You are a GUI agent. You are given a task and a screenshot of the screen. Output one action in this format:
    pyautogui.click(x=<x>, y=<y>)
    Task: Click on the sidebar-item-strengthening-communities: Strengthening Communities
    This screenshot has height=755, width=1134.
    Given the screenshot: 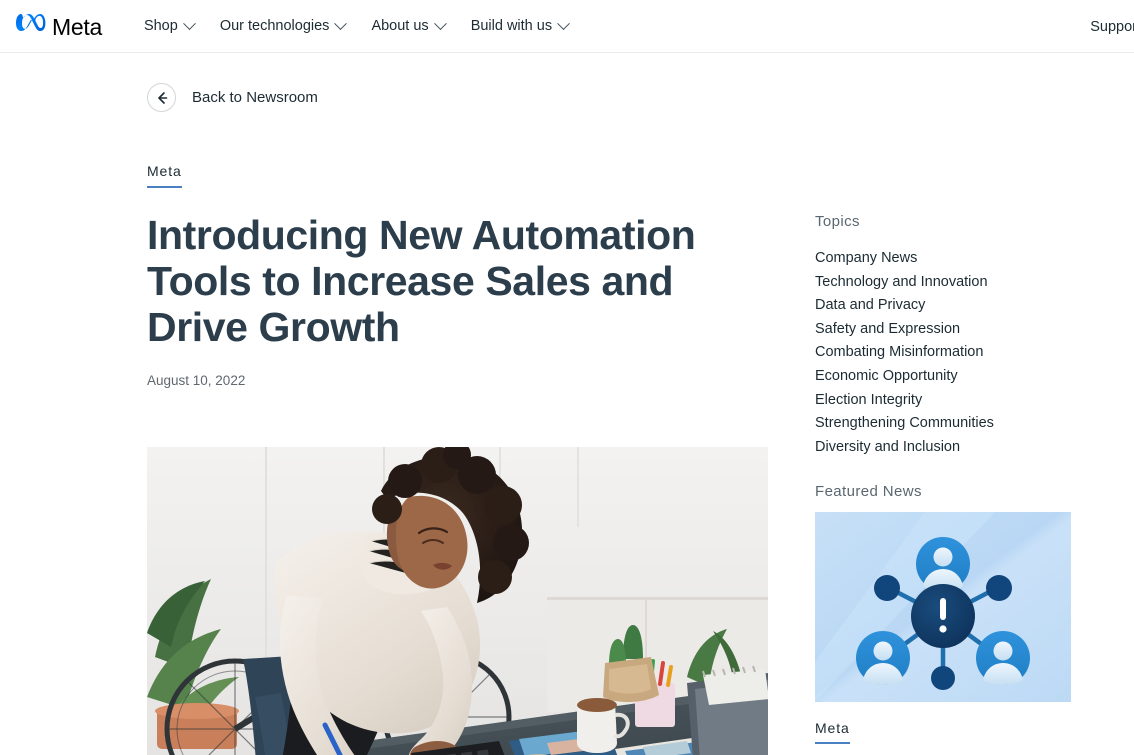 What is the action you would take?
    pyautogui.click(x=950, y=424)
    